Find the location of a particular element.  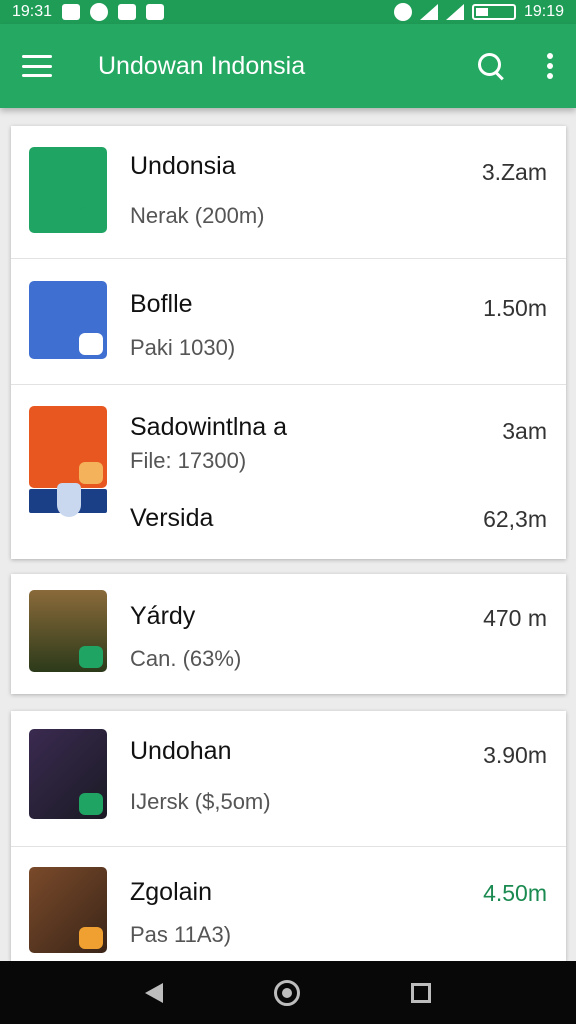

notification-icon is located at coordinates (71, 12).